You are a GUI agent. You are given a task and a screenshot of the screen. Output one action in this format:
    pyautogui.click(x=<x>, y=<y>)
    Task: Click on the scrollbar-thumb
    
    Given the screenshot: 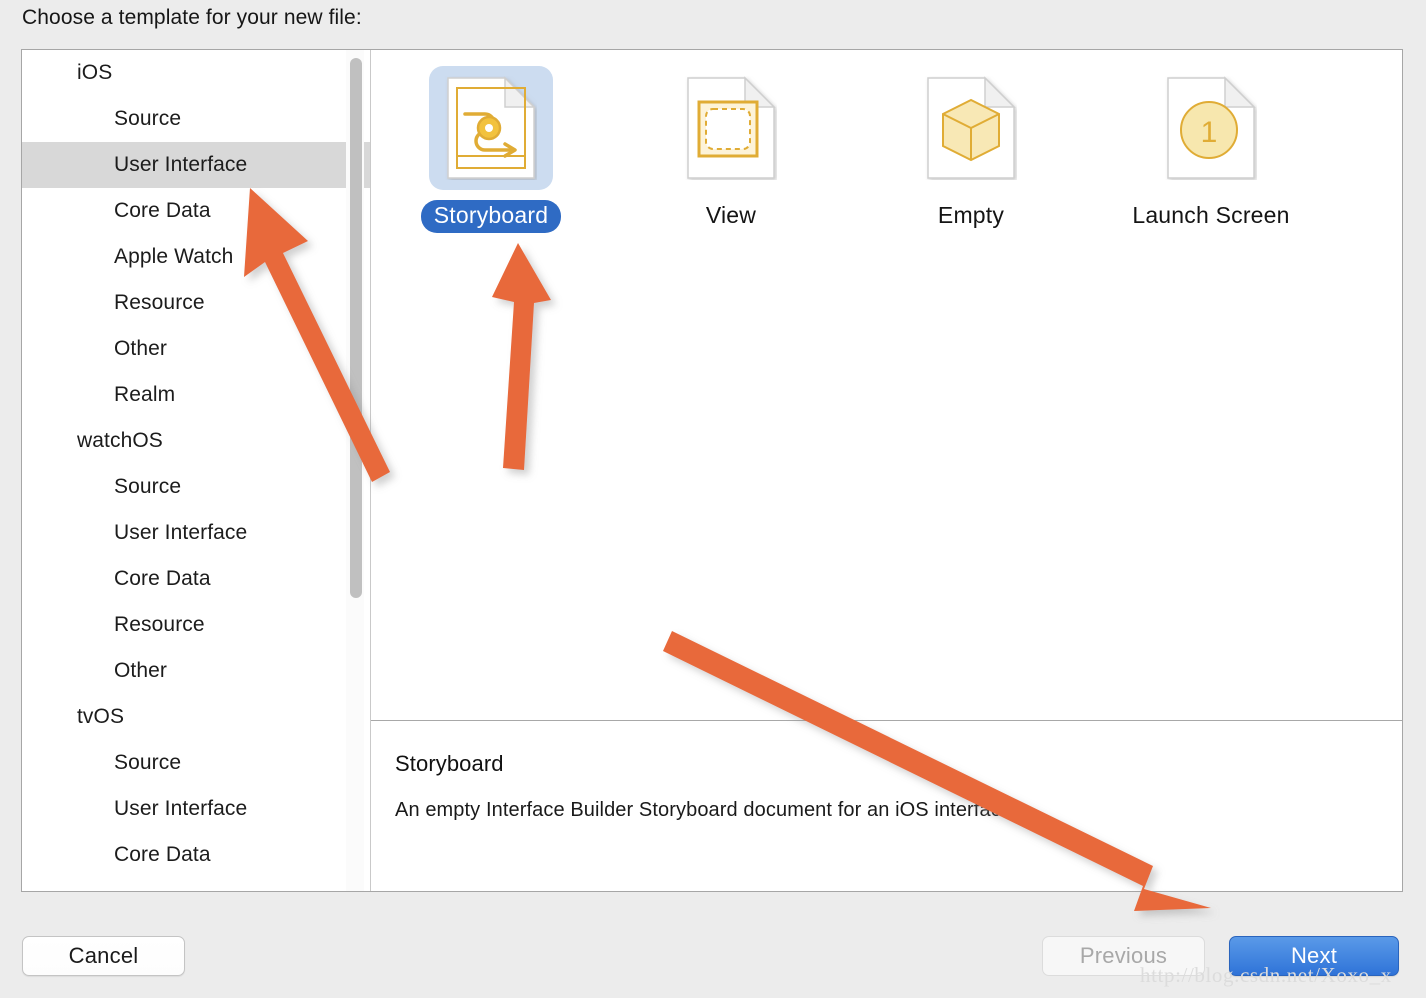 What is the action you would take?
    pyautogui.click(x=356, y=328)
    